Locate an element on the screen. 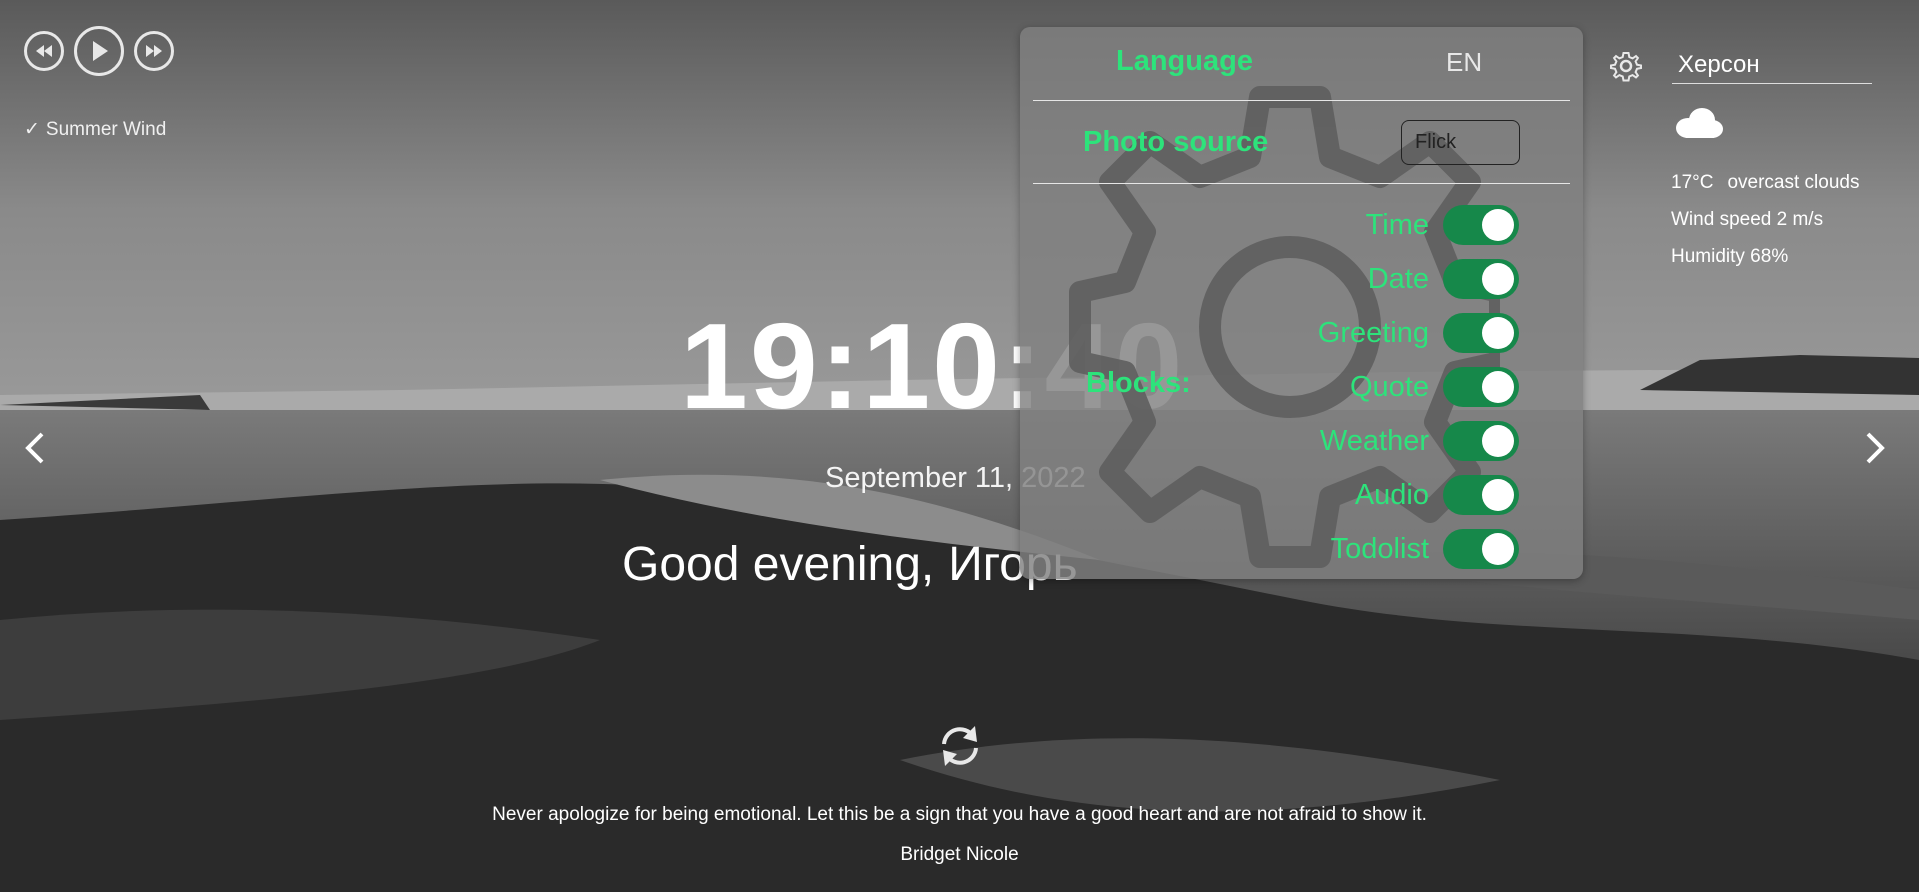  toggle-label: Date is located at coordinates (1398, 278).